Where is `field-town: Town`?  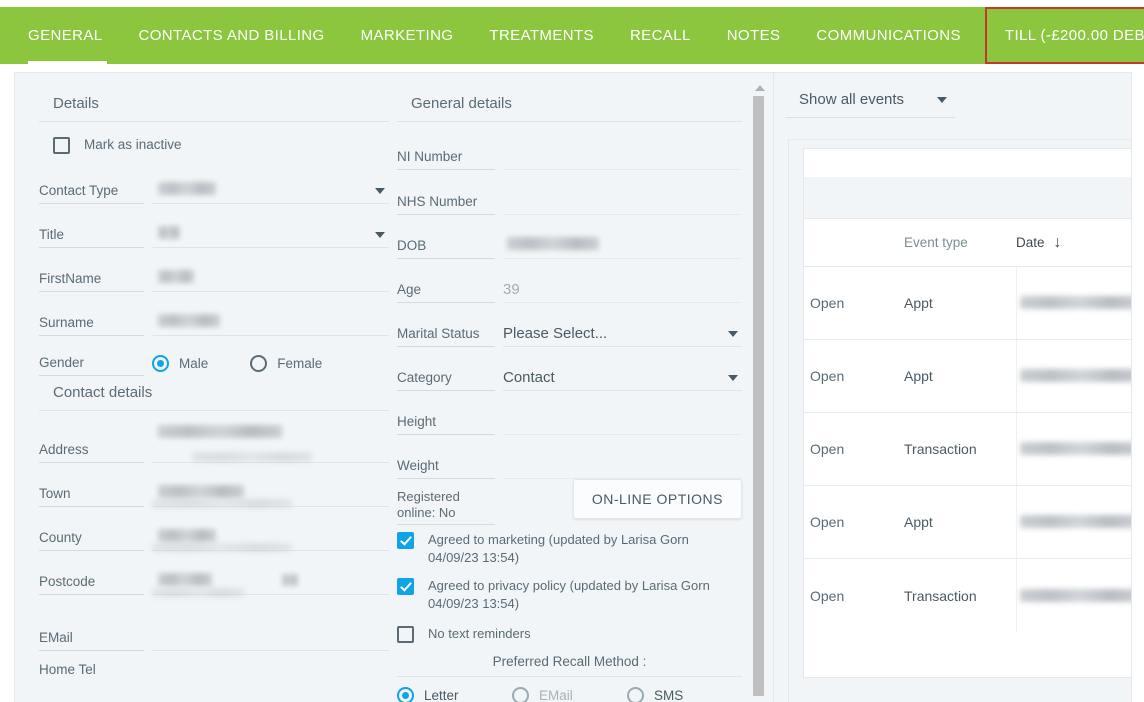
field-town: Town is located at coordinates (214, 485).